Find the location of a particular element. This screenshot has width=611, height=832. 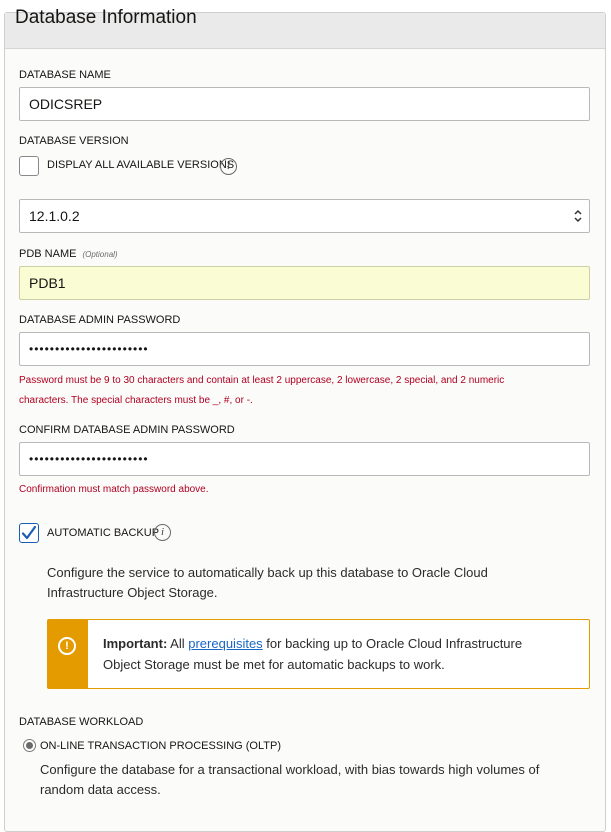

database-version-label: DATABASE VERSION is located at coordinates (74, 141).